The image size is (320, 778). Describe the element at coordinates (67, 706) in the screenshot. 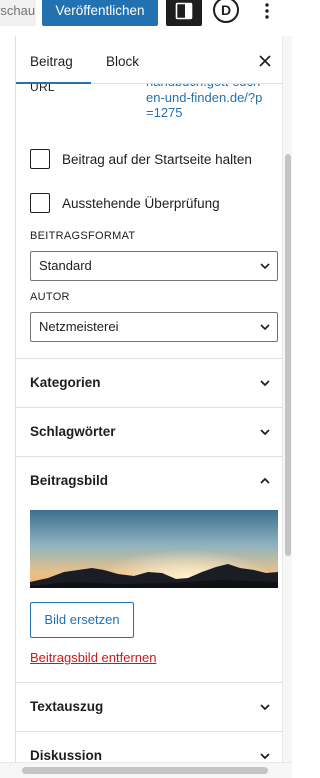

I see `excerpt-panel-title: Textauszug` at that location.